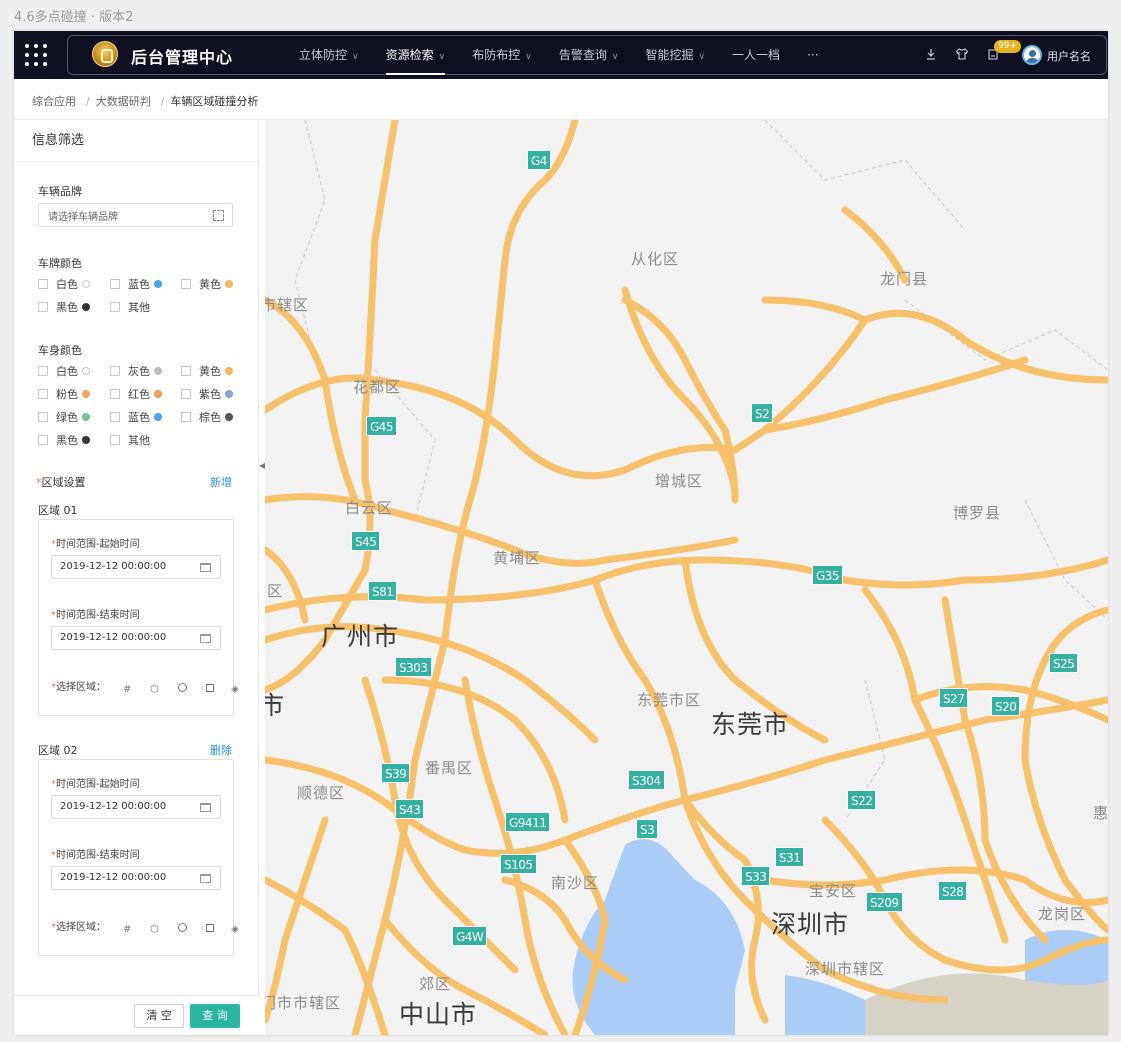 The image size is (1121, 1042). I want to click on district-label: 区, so click(275, 591).